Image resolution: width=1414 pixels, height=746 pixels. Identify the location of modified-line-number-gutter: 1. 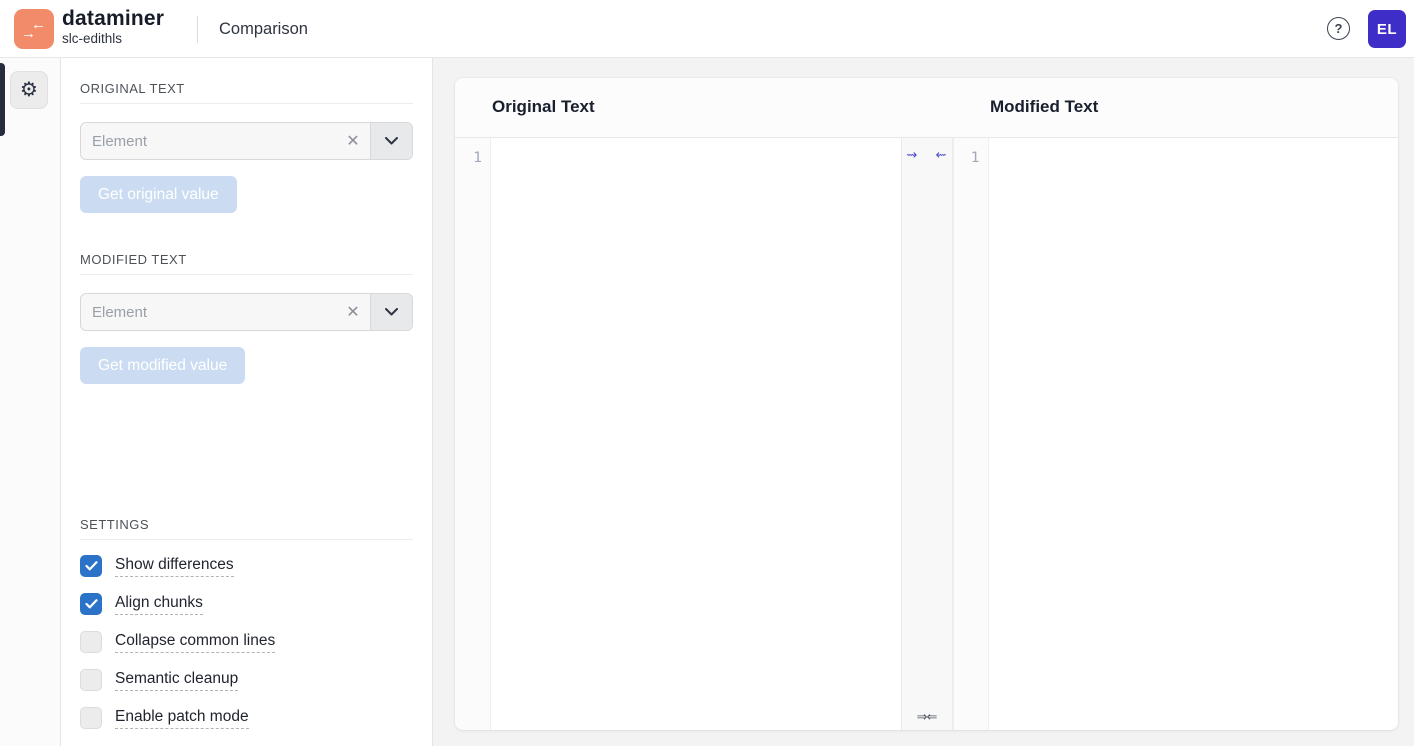
(970, 434).